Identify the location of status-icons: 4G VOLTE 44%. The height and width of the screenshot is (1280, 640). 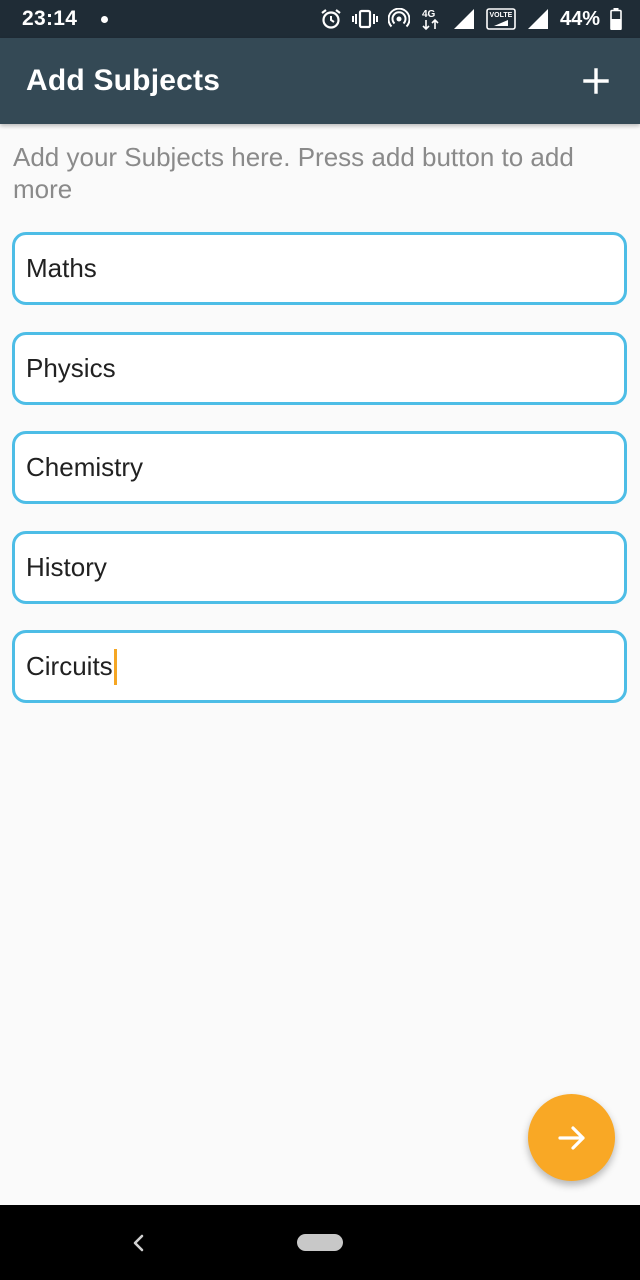
(471, 19).